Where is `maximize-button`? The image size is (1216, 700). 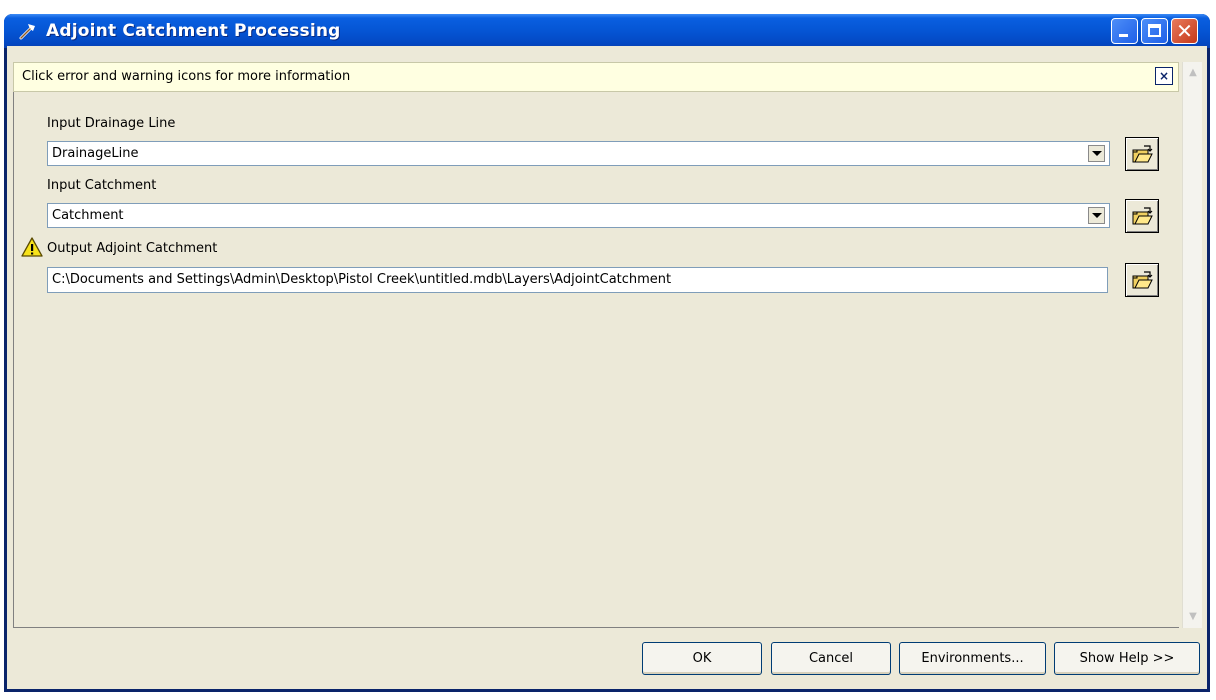
maximize-button is located at coordinates (1154, 31).